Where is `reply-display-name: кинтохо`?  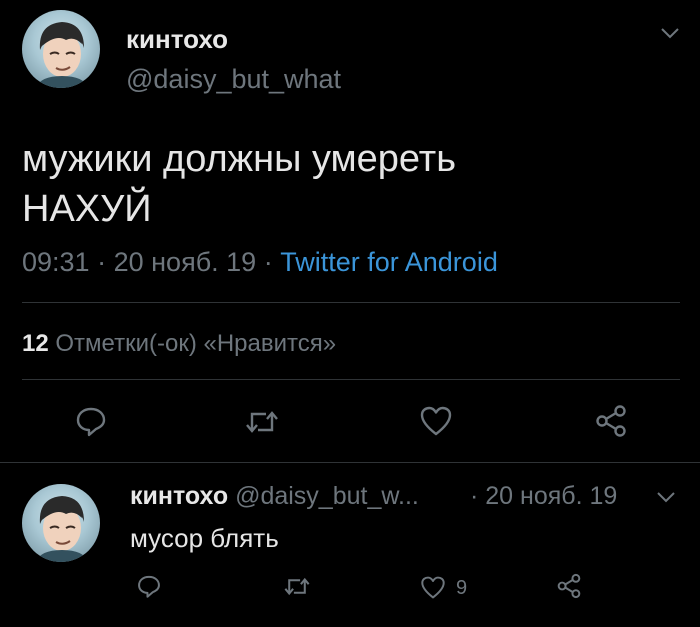 reply-display-name: кинтохо is located at coordinates (179, 496).